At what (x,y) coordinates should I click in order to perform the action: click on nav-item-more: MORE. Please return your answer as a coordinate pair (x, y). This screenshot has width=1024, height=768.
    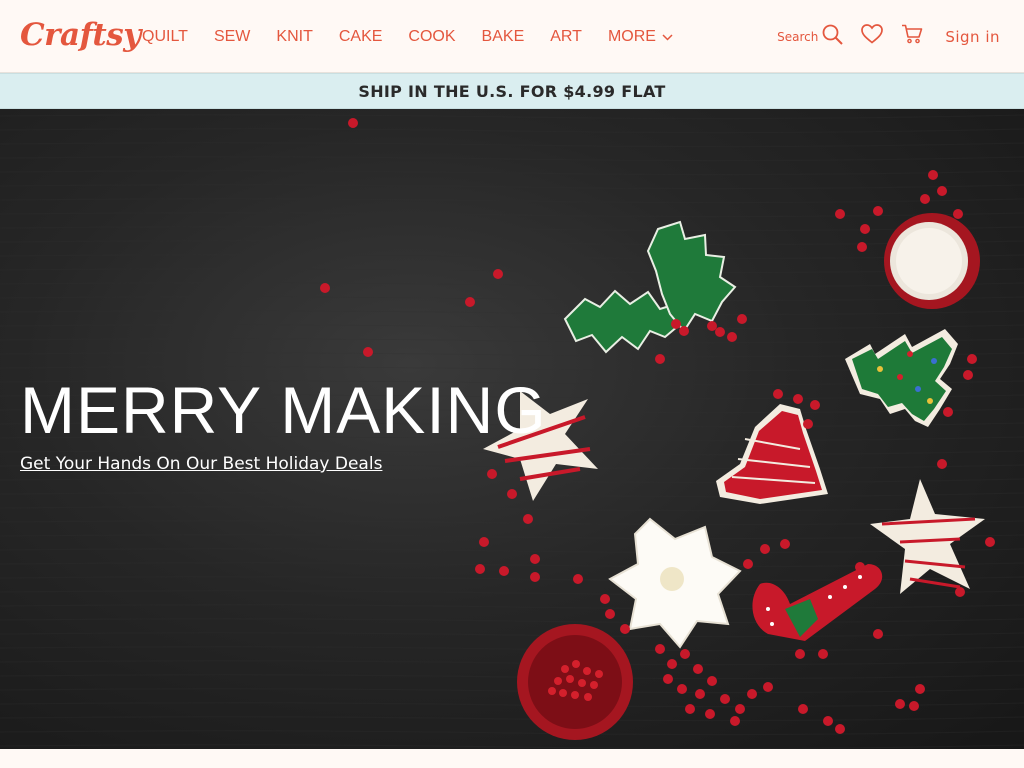
    Looking at the image, I should click on (640, 37).